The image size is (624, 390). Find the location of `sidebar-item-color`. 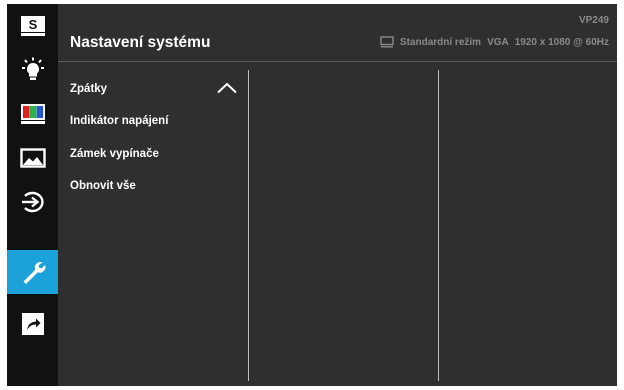

sidebar-item-color is located at coordinates (32, 114).